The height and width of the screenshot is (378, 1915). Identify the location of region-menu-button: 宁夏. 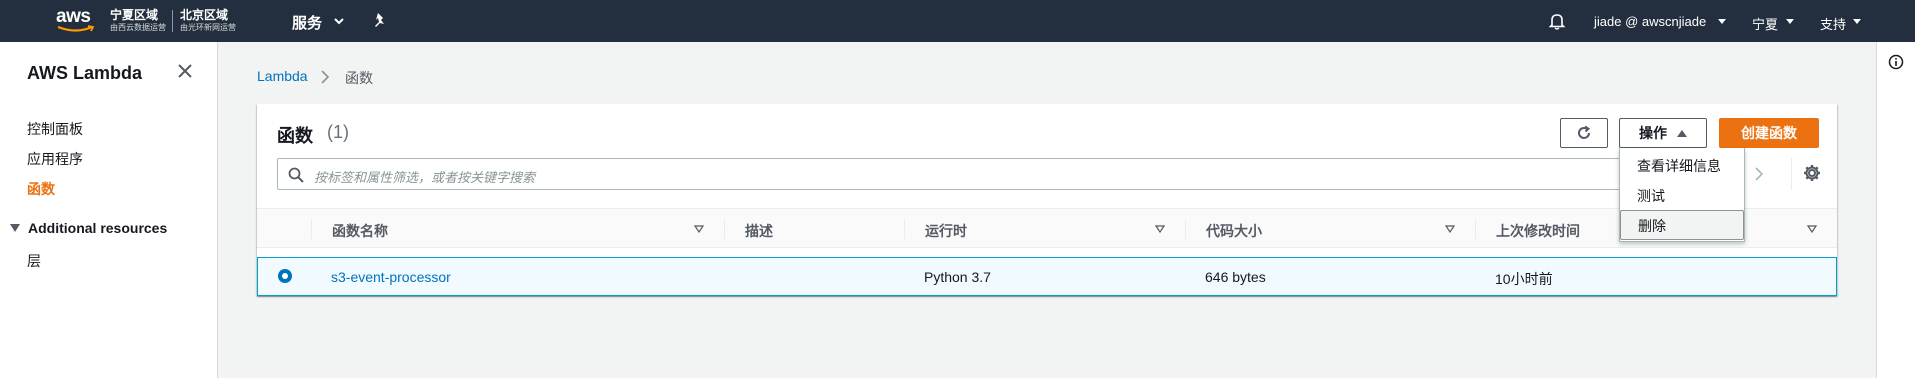
(1765, 23).